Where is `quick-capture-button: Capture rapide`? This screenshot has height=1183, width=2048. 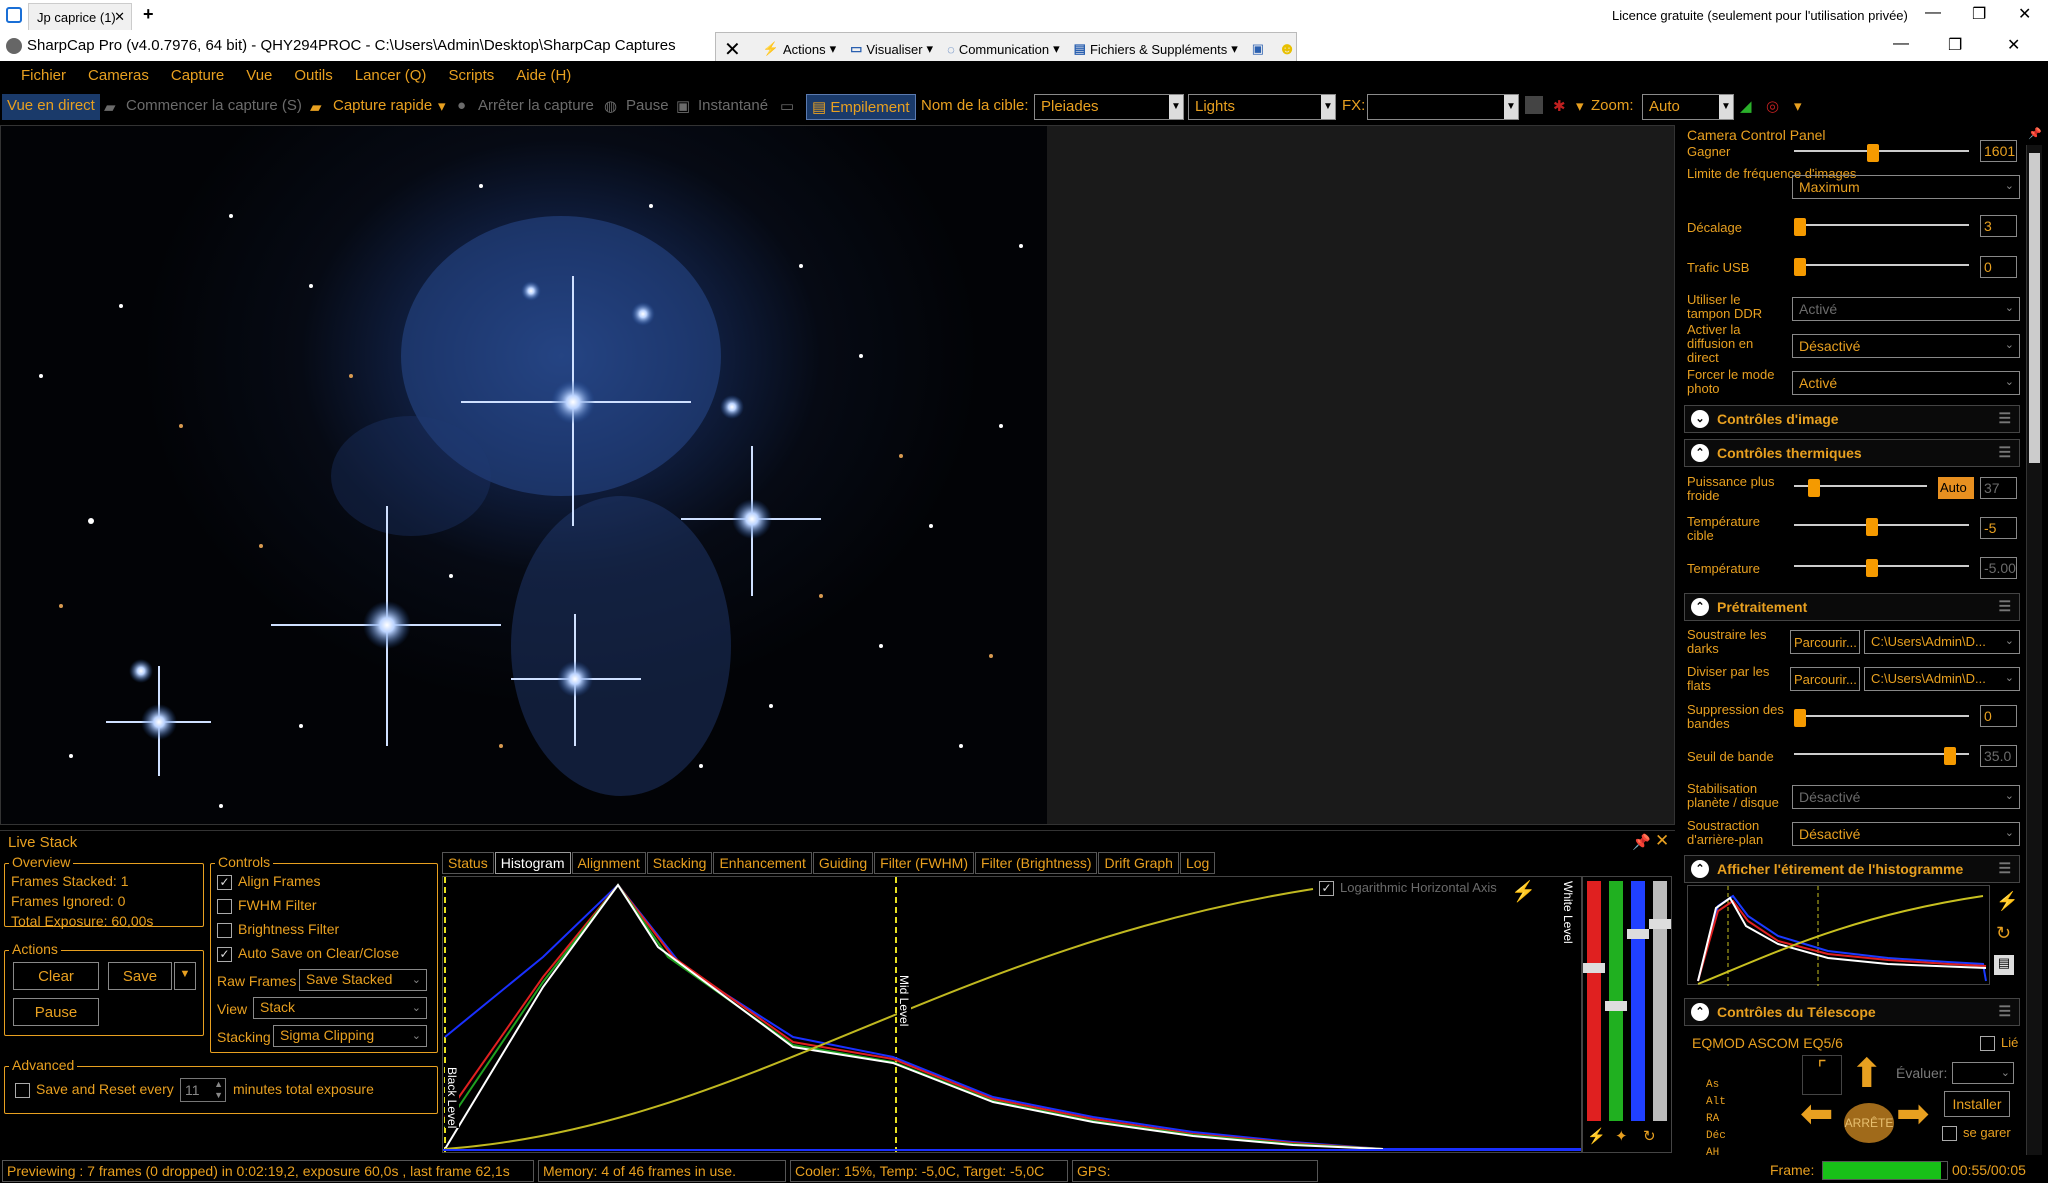
quick-capture-button: Capture rapide is located at coordinates (382, 105).